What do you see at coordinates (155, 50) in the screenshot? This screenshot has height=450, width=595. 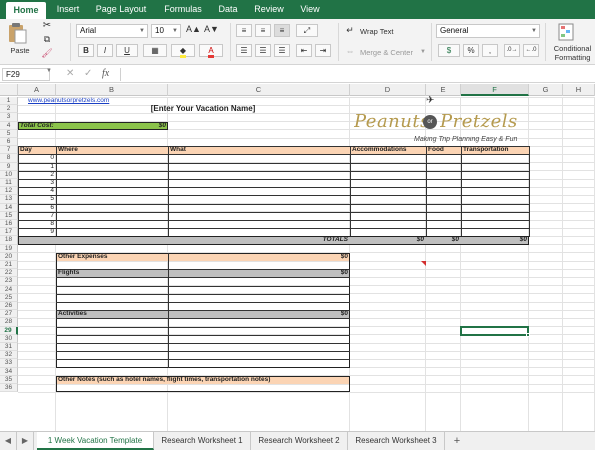 I see `borders-button: ▦` at bounding box center [155, 50].